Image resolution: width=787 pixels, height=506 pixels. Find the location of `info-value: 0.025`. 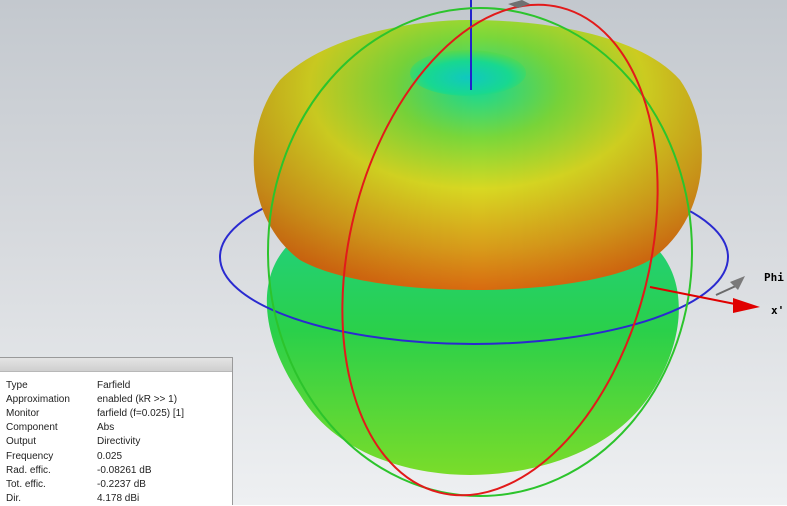

info-value: 0.025 is located at coordinates (110, 456).